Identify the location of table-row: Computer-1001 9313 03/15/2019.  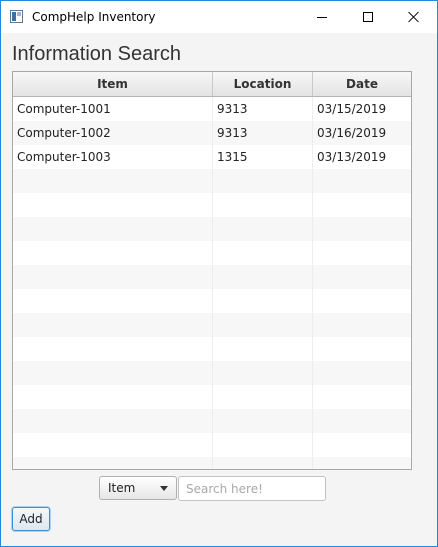
(212, 109).